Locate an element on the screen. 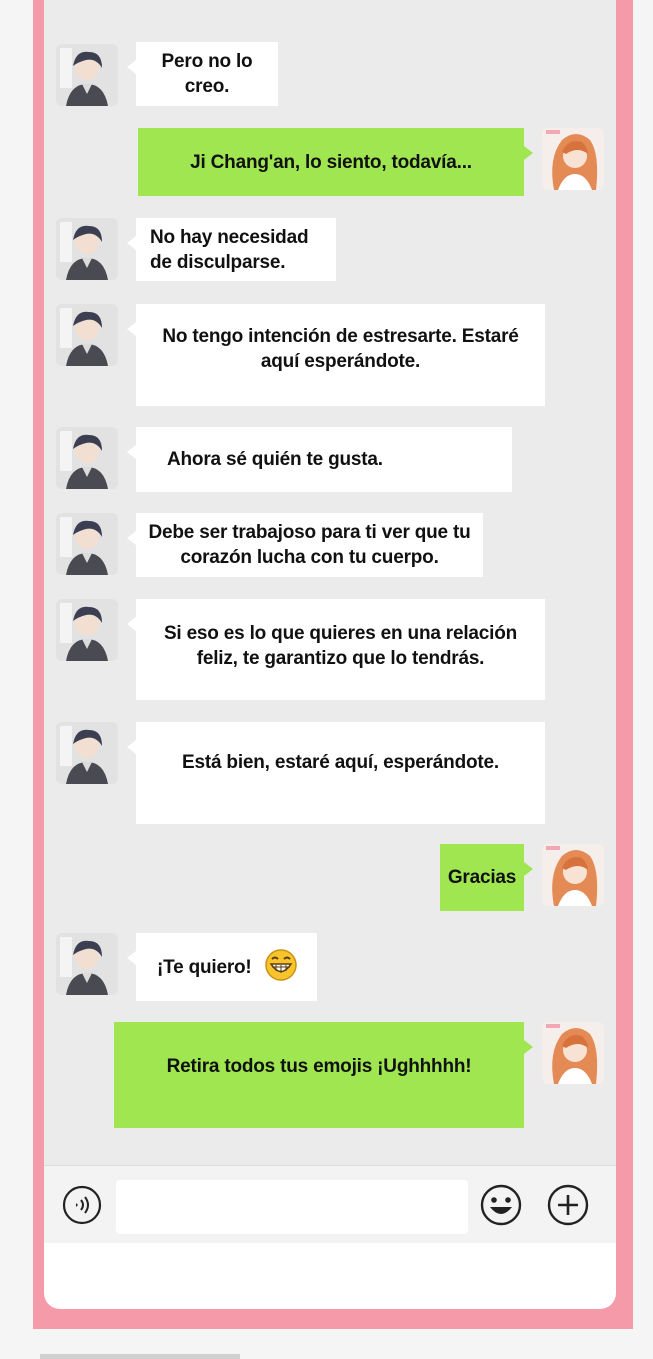 This screenshot has width=653, height=1359. message-text: Ahora sé quién te gusta. is located at coordinates (275, 459).